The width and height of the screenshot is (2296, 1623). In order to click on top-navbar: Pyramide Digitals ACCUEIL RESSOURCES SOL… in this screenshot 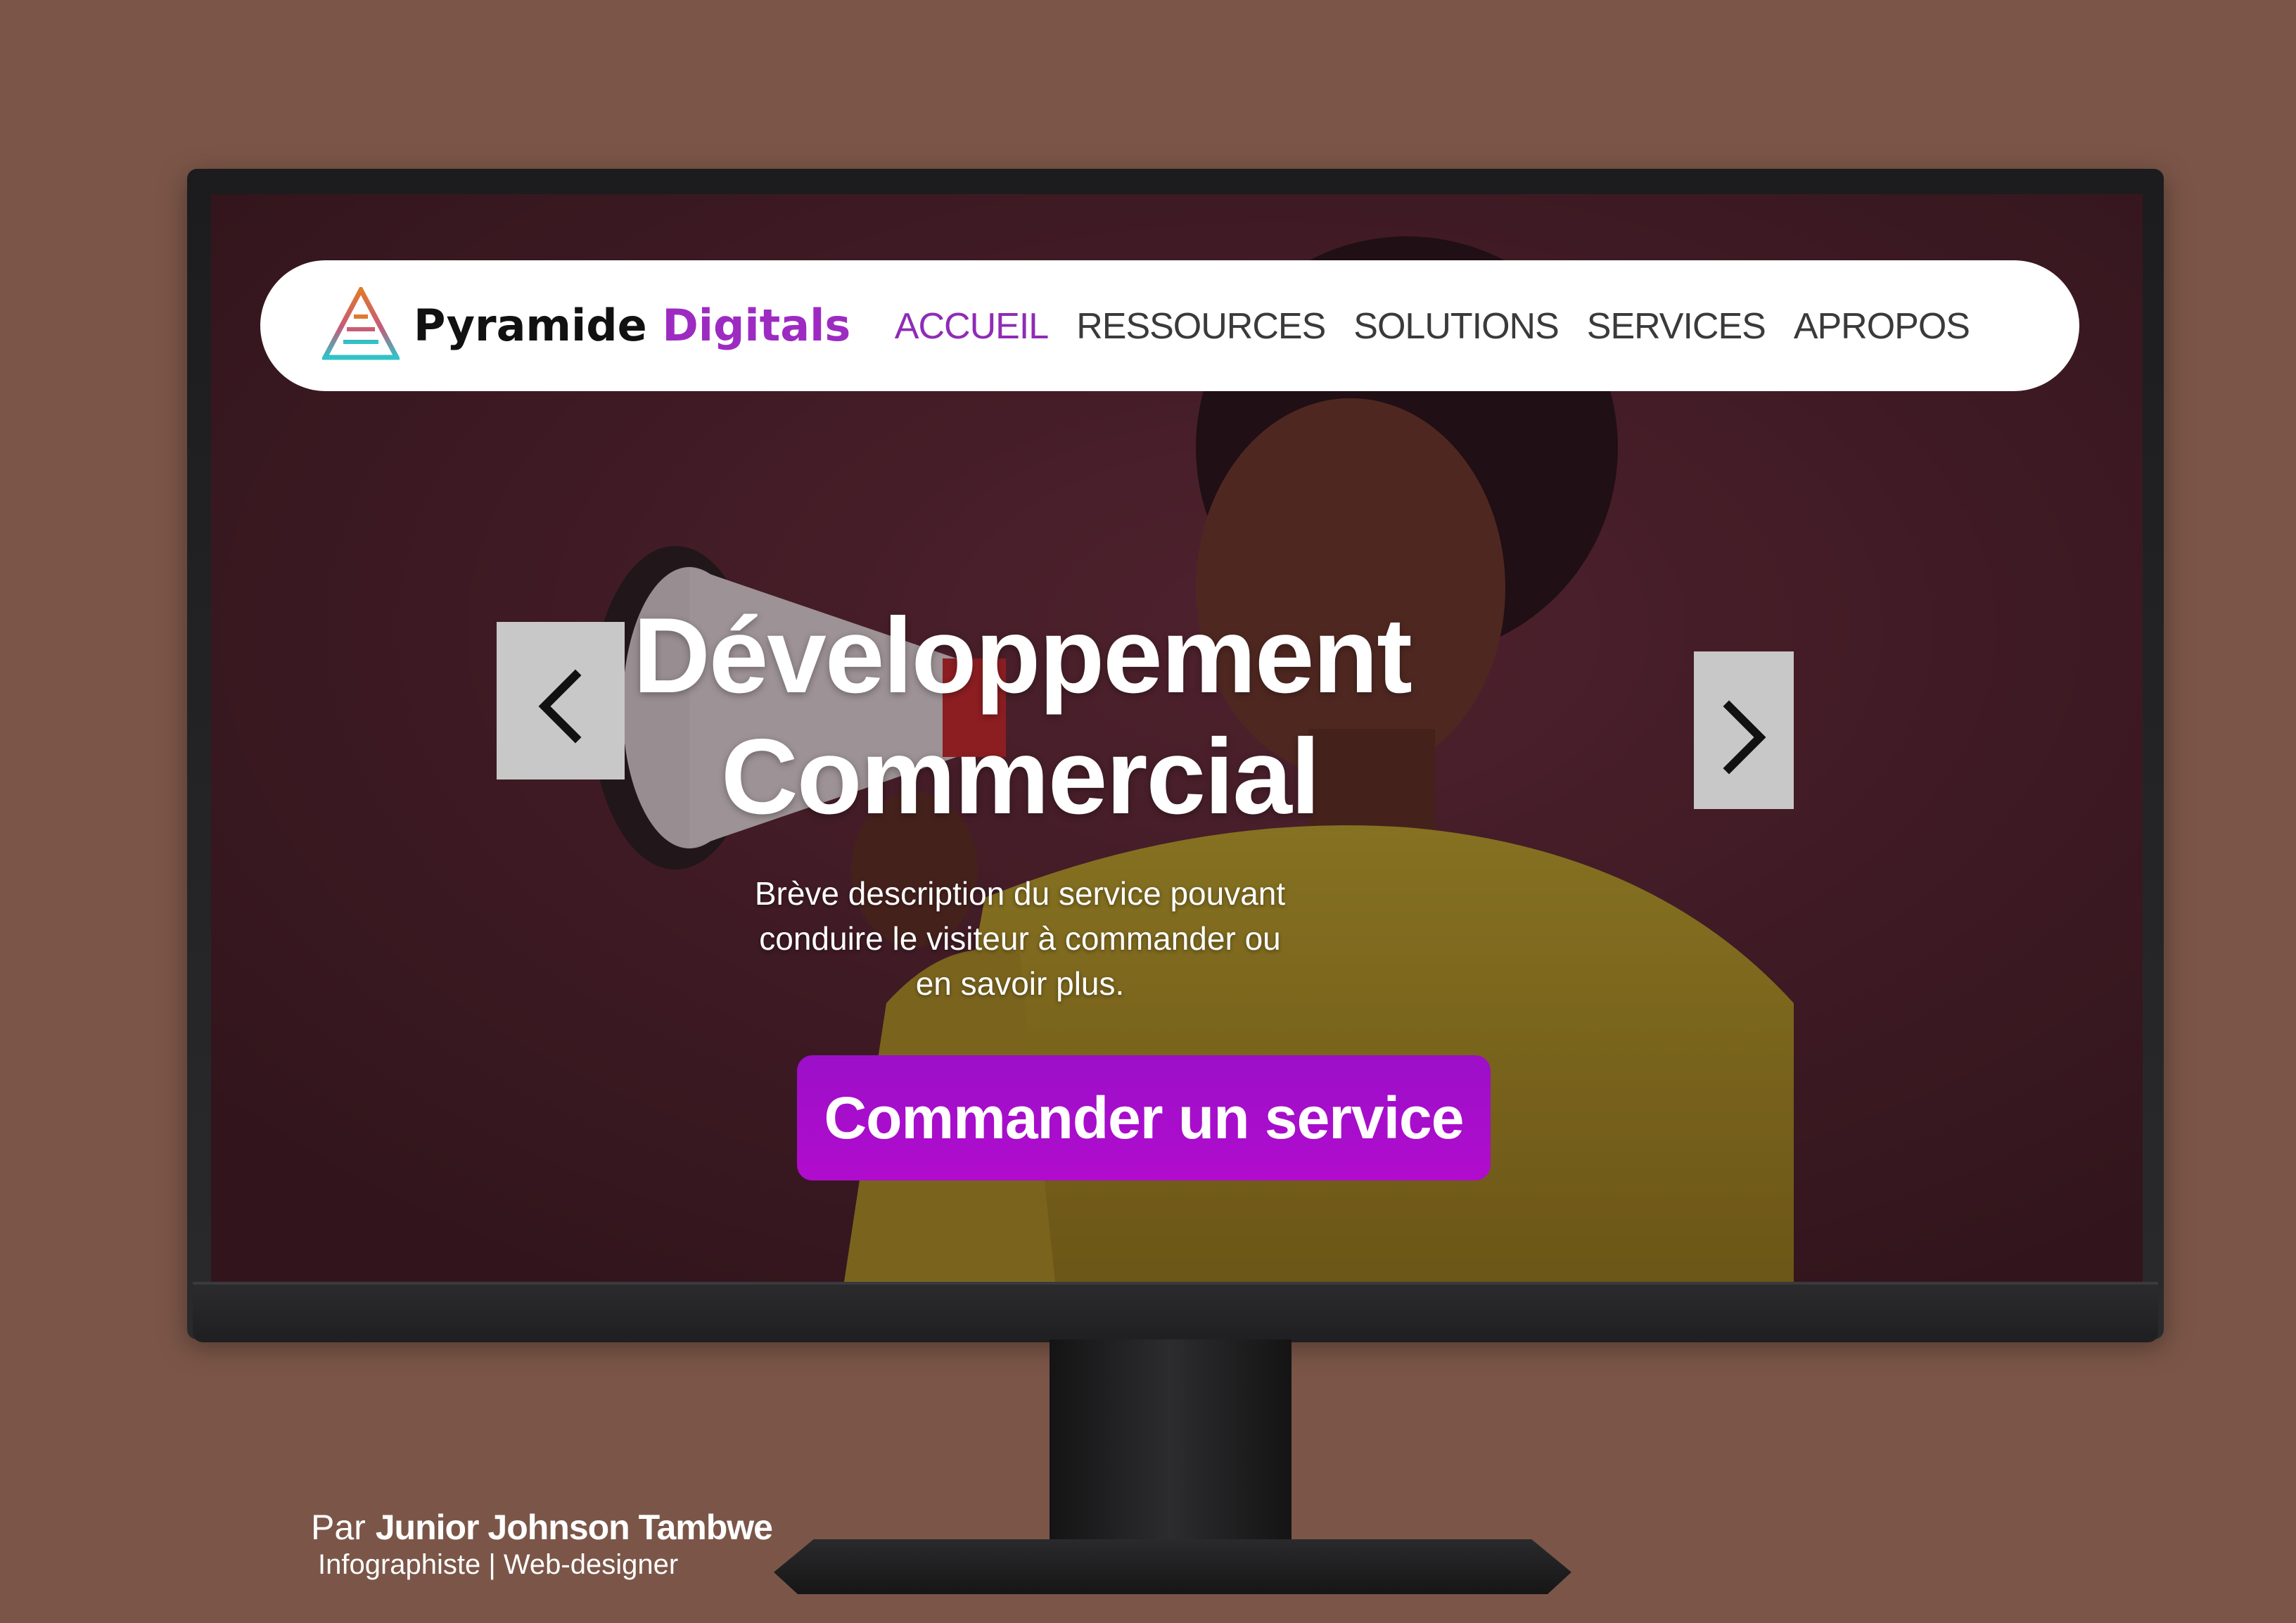, I will do `click(1170, 326)`.